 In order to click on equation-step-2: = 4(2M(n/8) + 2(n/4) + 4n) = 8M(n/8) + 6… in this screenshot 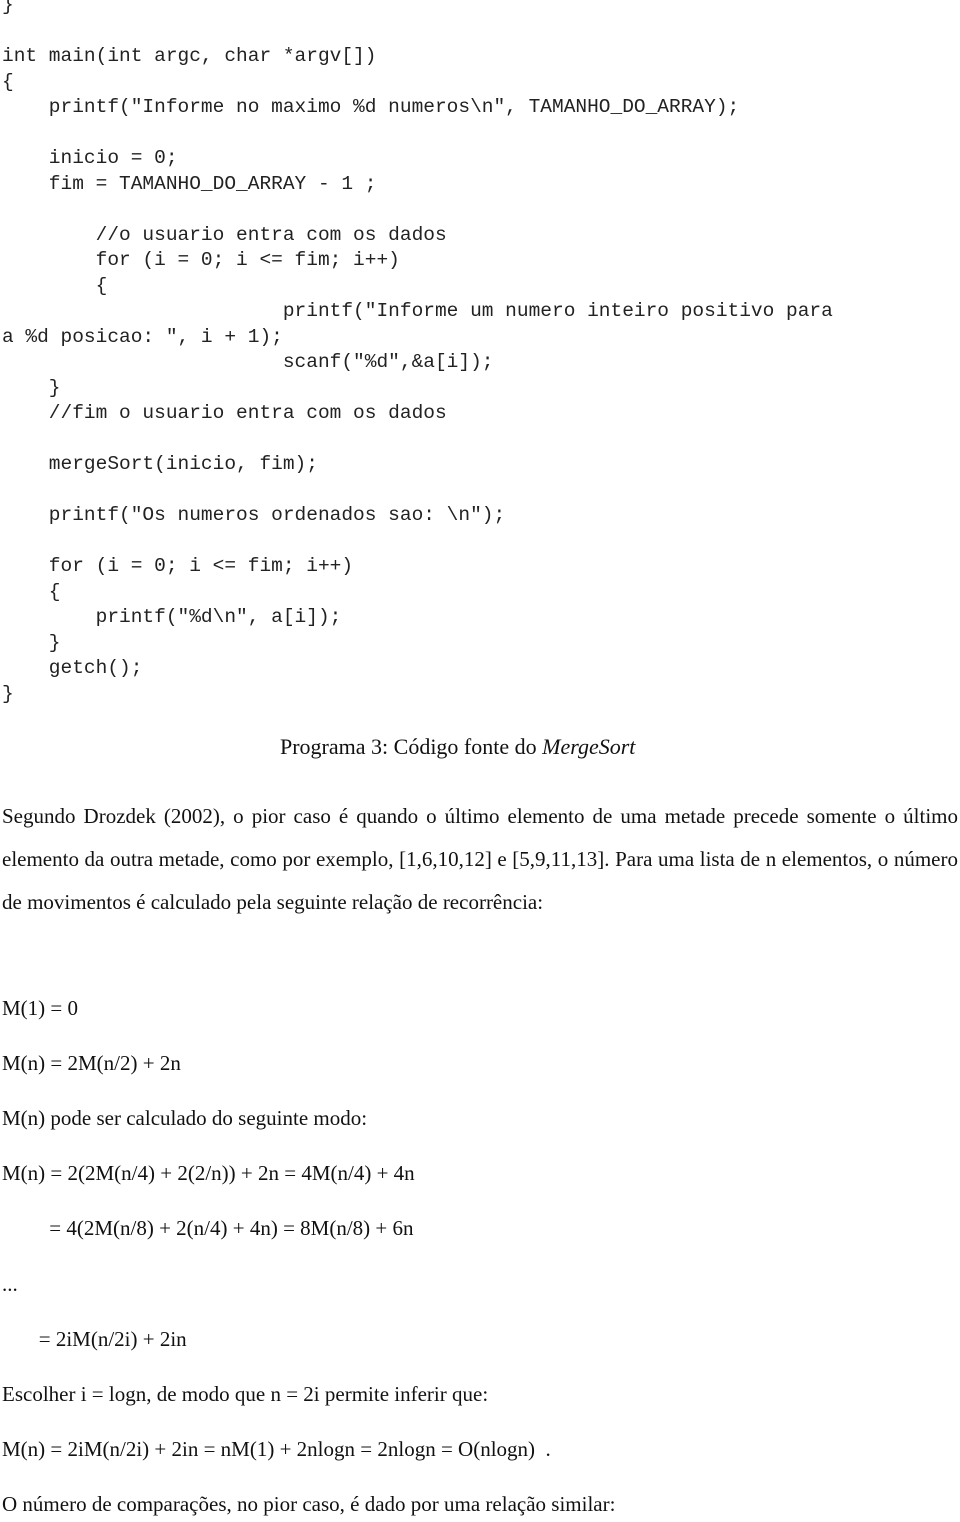, I will do `click(208, 1228)`.